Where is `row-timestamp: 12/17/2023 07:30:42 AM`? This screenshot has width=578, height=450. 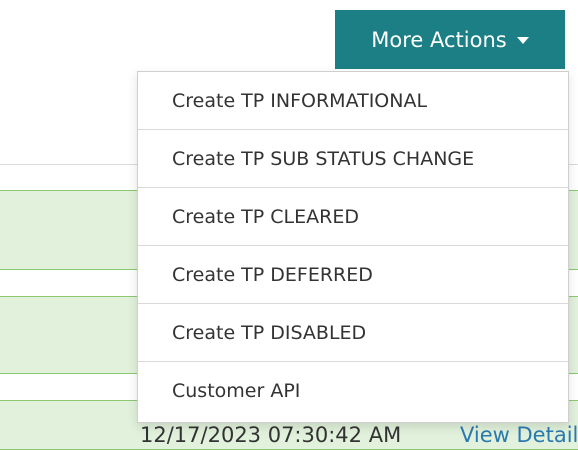 row-timestamp: 12/17/2023 07:30:42 AM is located at coordinates (271, 435).